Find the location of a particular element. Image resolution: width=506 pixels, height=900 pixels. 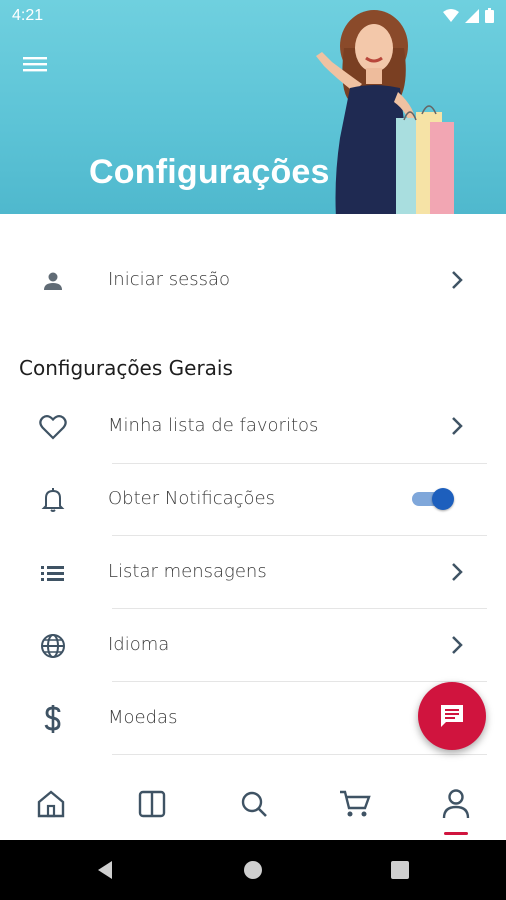

message-icon is located at coordinates (452, 716).